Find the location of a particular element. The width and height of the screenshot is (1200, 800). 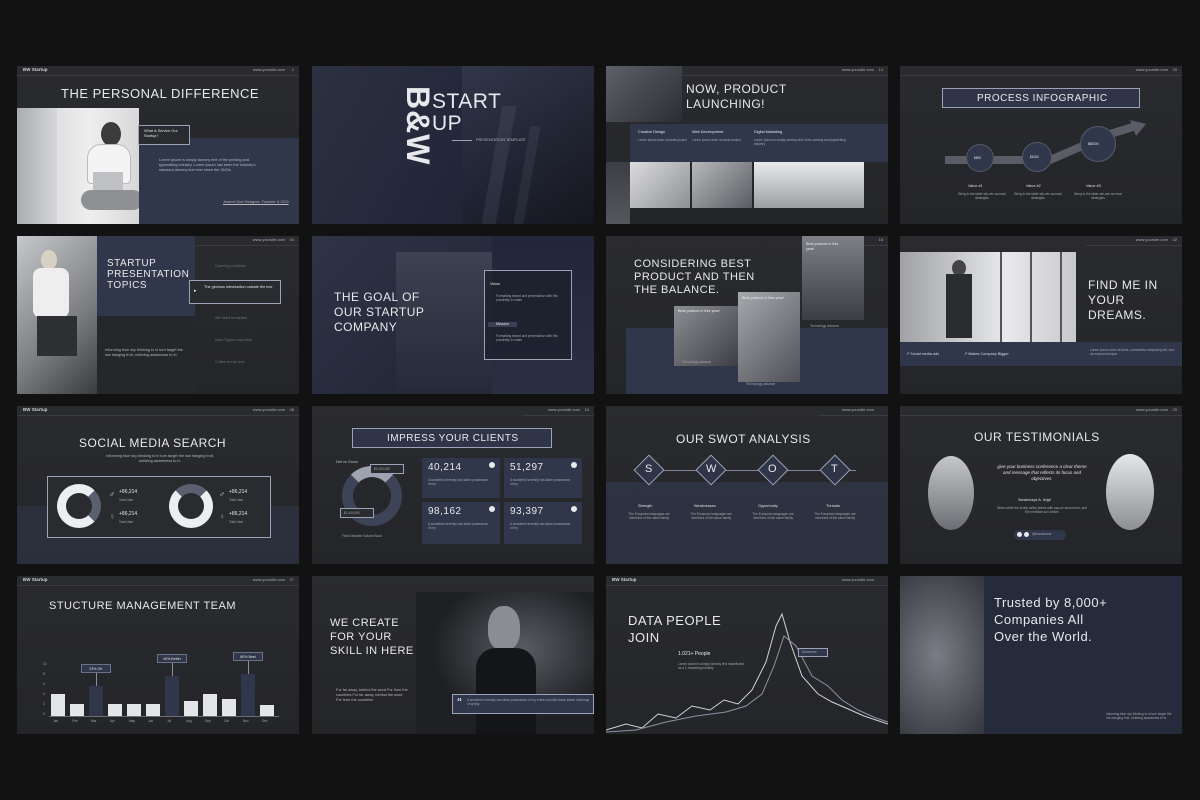

swot-letter: S is located at coordinates (649, 469).